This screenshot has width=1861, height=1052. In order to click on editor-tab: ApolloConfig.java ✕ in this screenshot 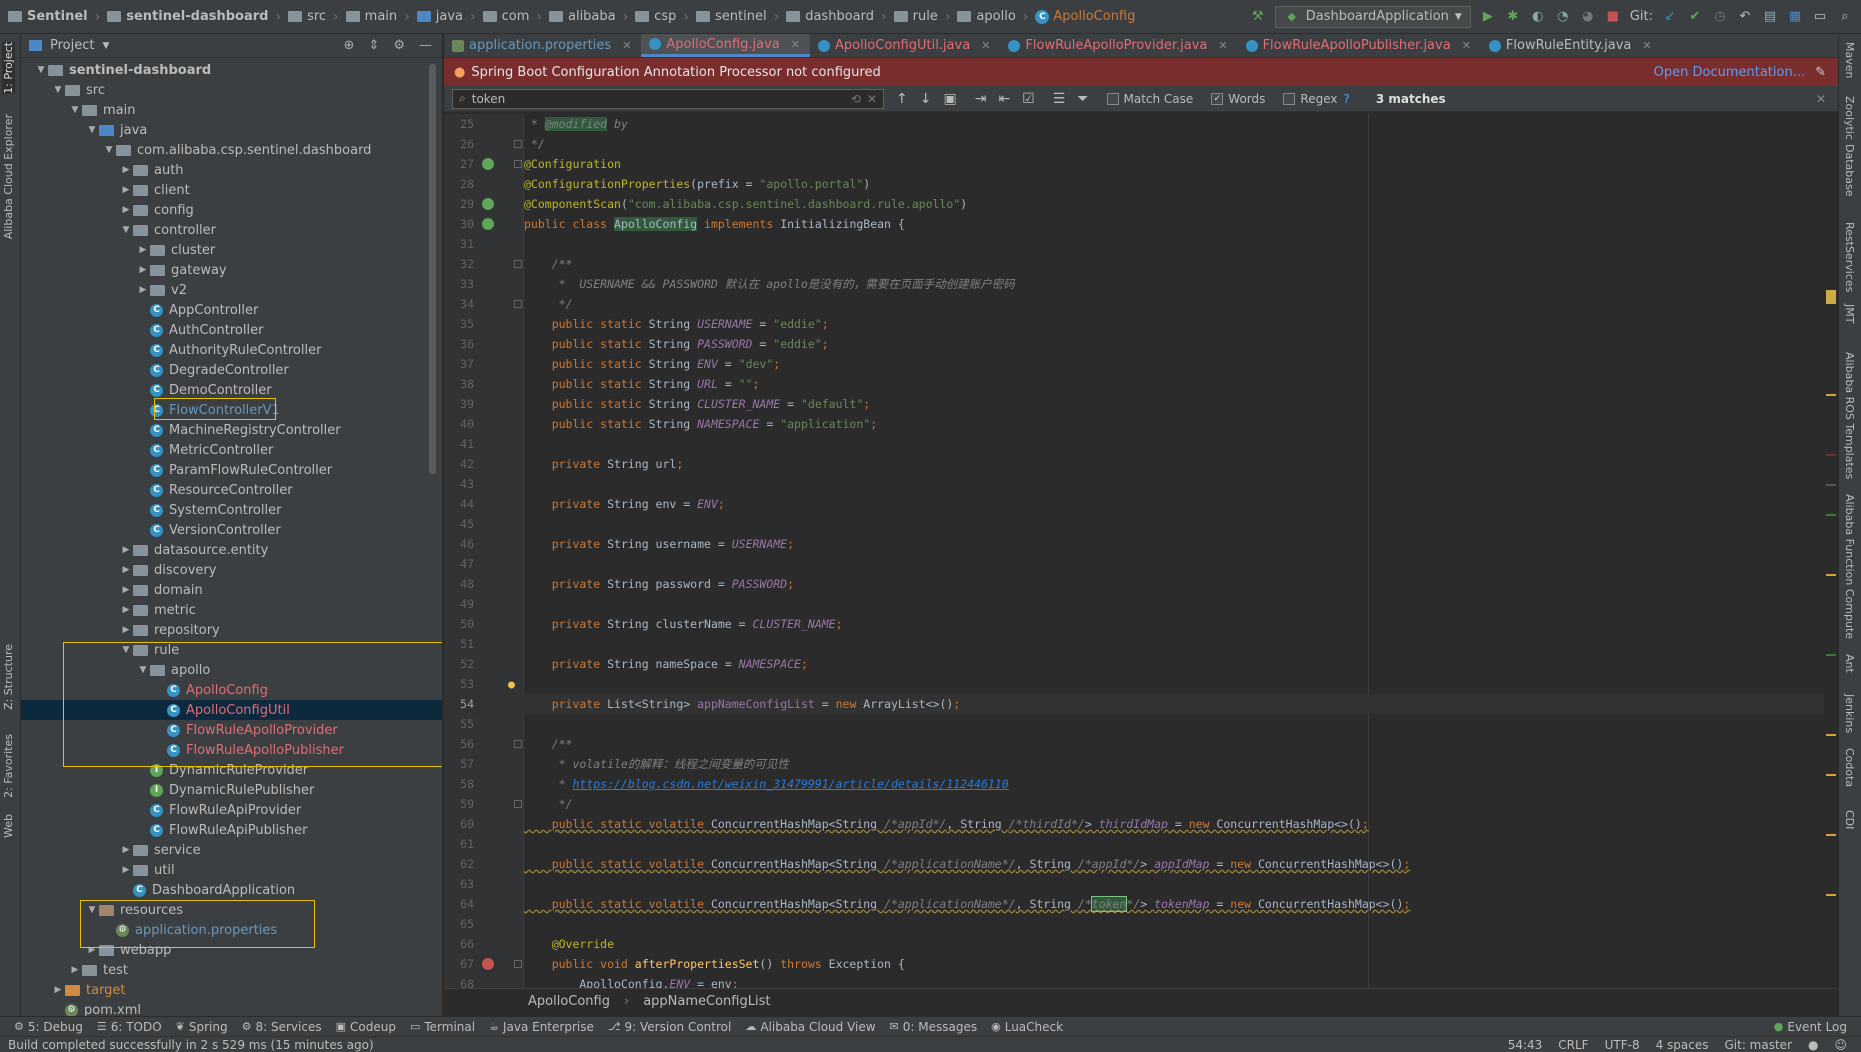, I will do `click(725, 45)`.